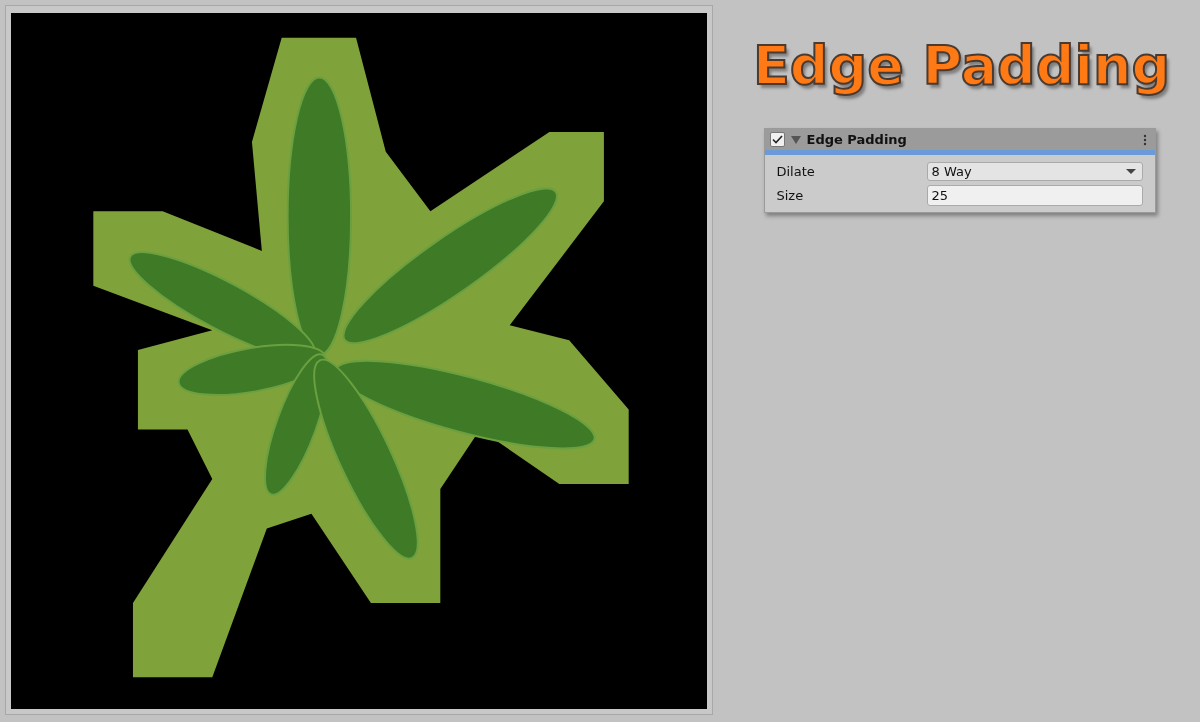 The height and width of the screenshot is (722, 1200). I want to click on field-label: Dilate, so click(796, 171).